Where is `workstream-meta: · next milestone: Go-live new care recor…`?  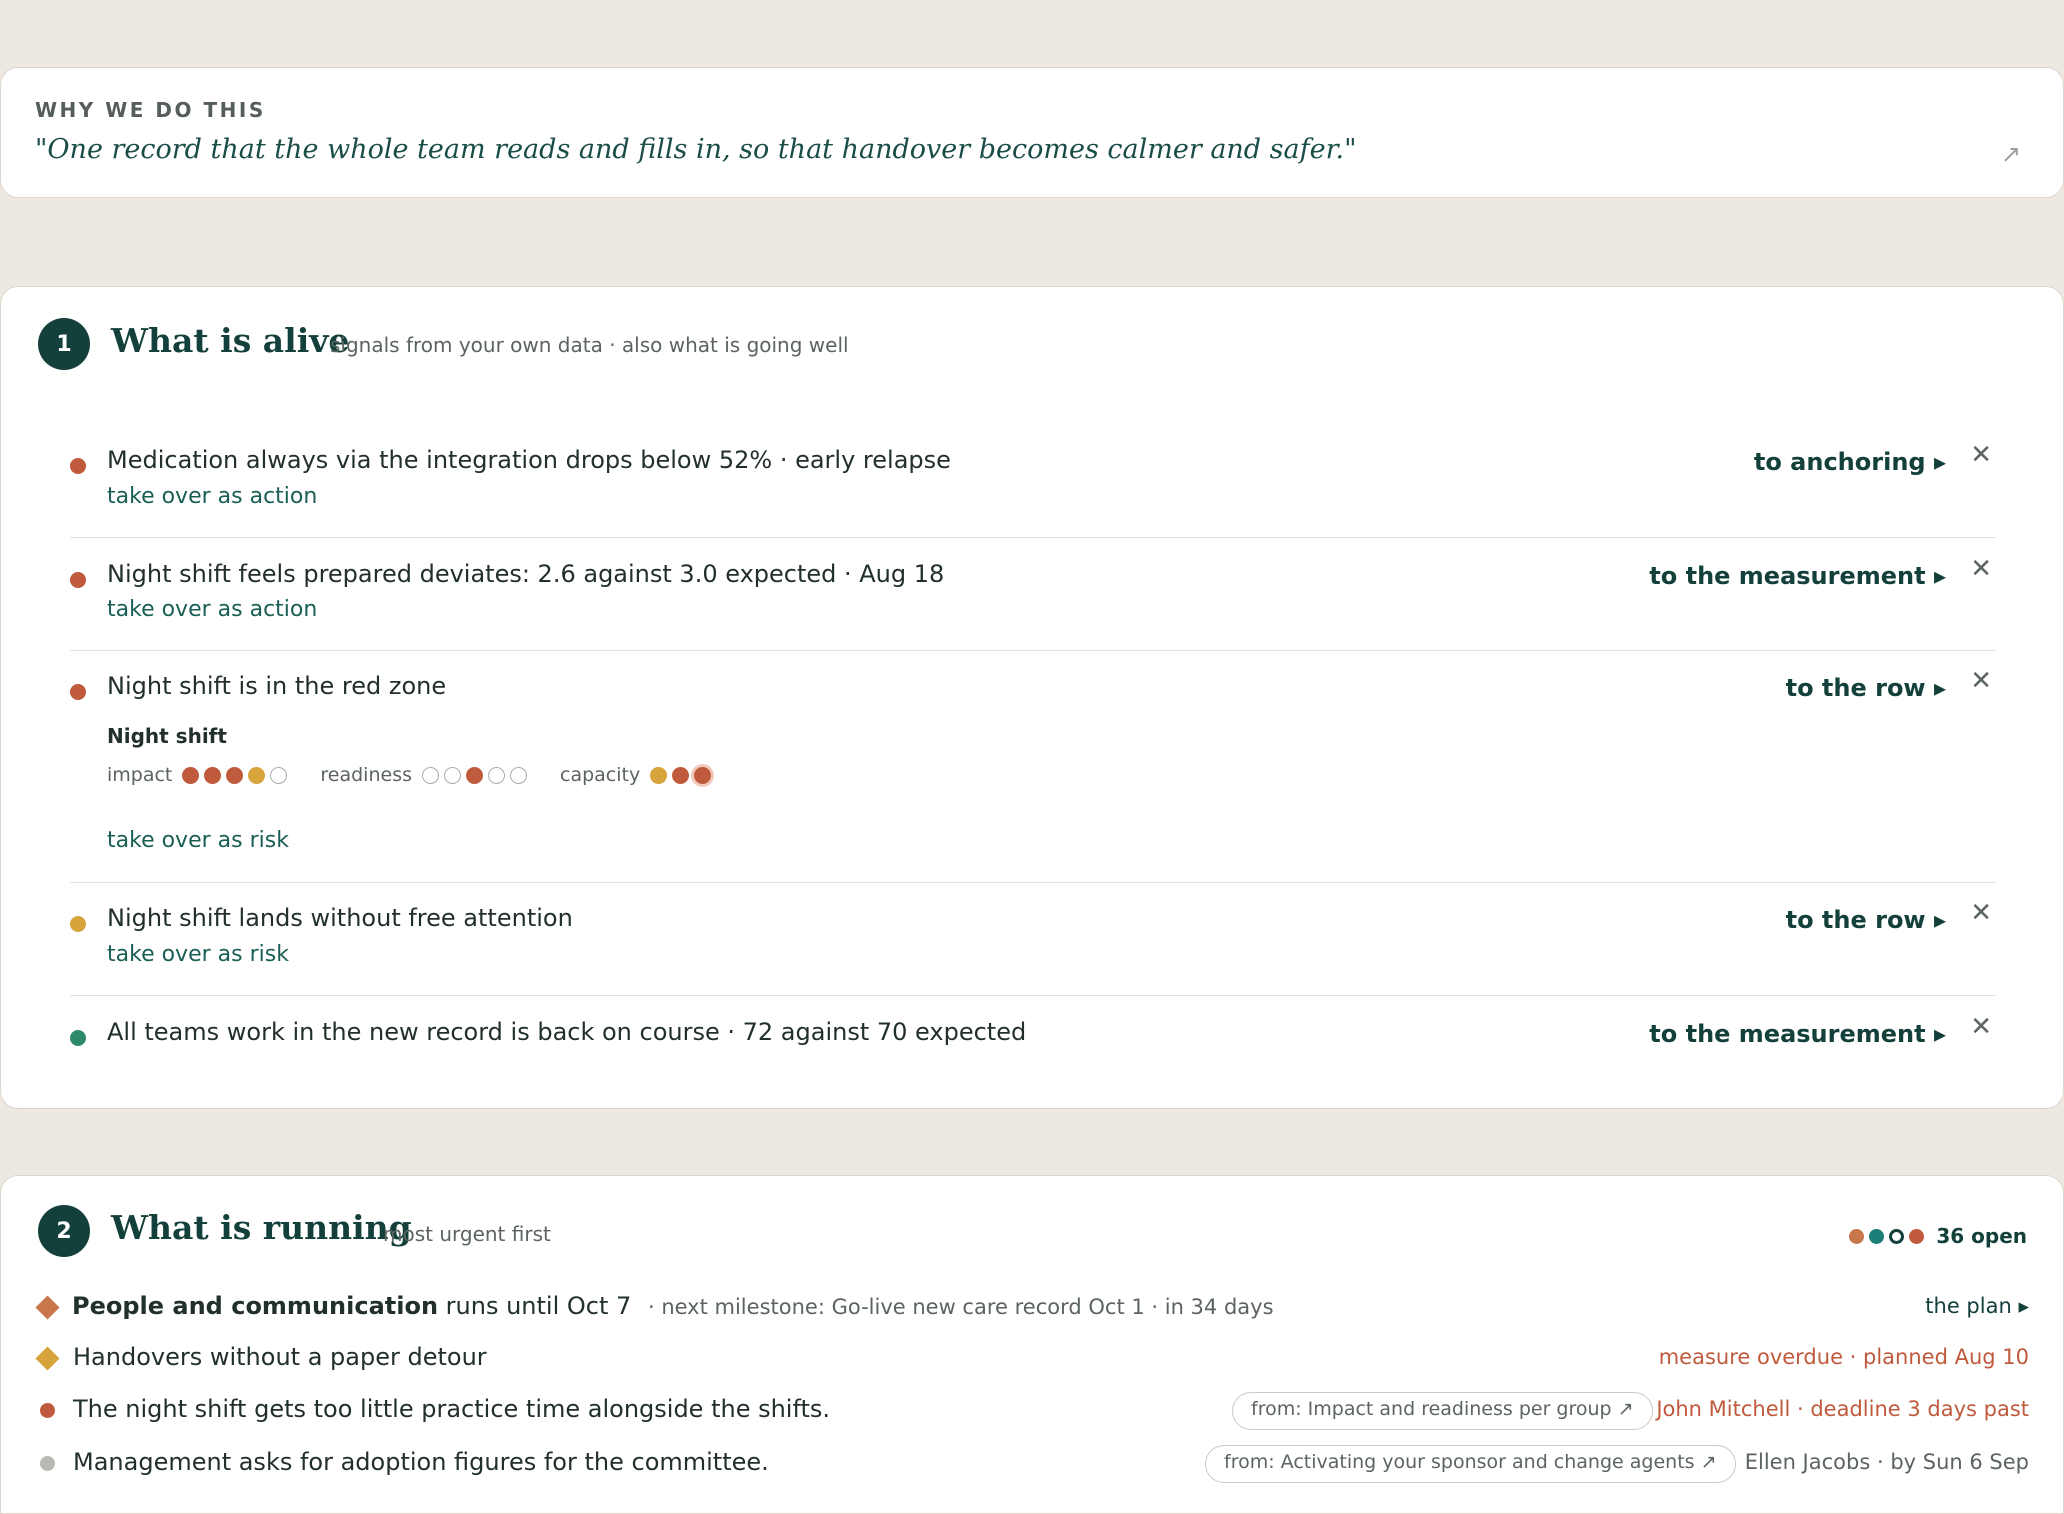
workstream-meta: · next milestone: Go-live new care recor… is located at coordinates (957, 1307).